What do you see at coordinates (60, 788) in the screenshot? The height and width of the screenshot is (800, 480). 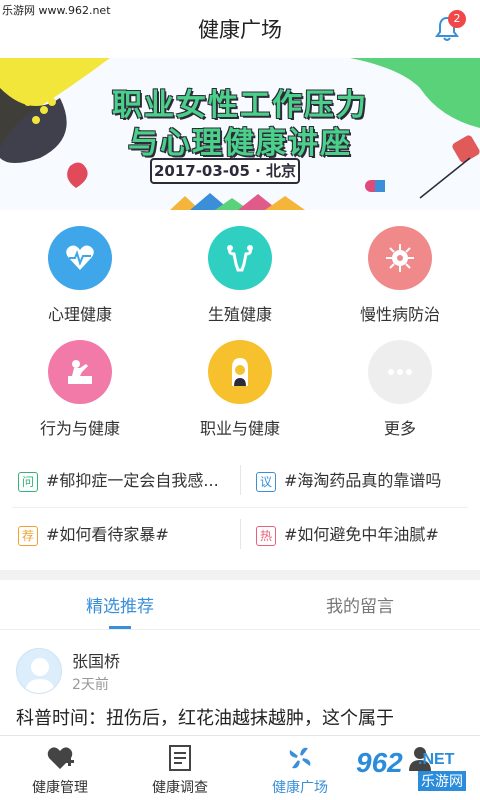 I see `nav-label: 健康管理` at bounding box center [60, 788].